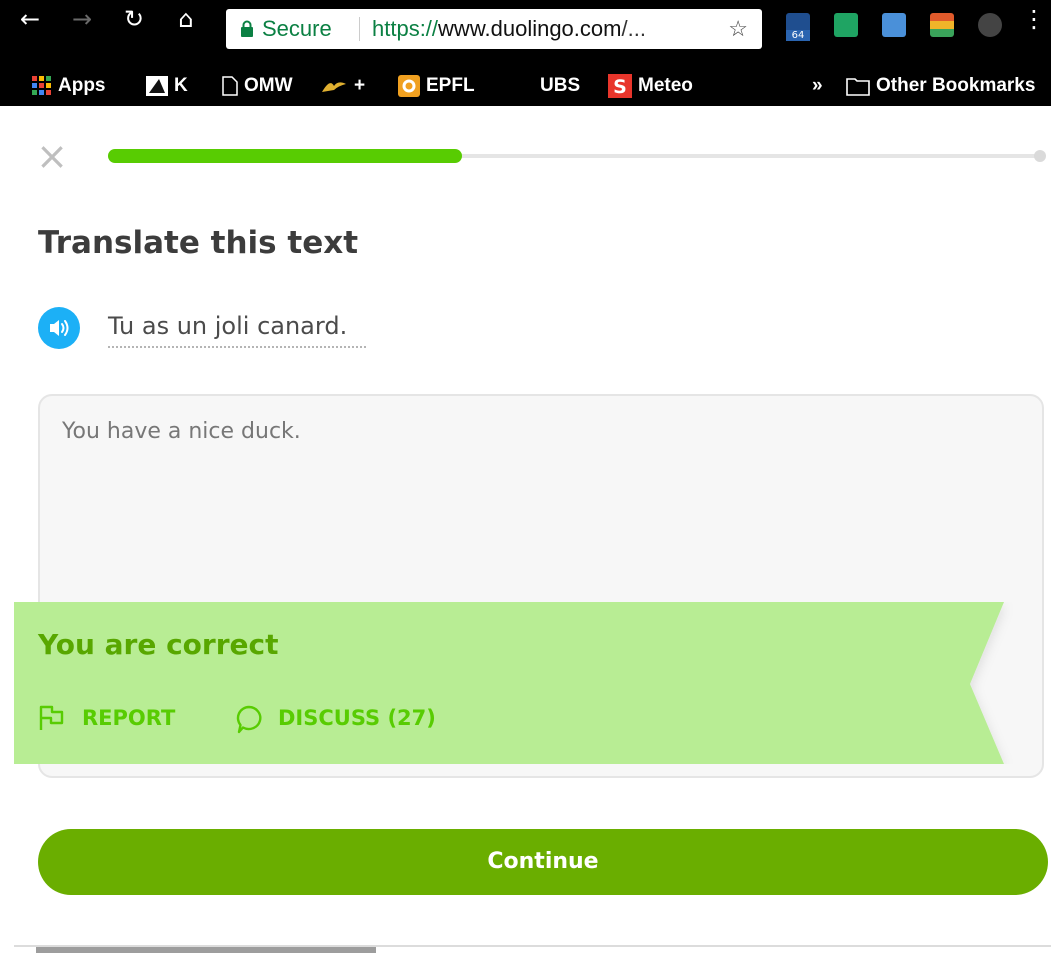  I want to click on meteo-s-icon: S, so click(620, 86).